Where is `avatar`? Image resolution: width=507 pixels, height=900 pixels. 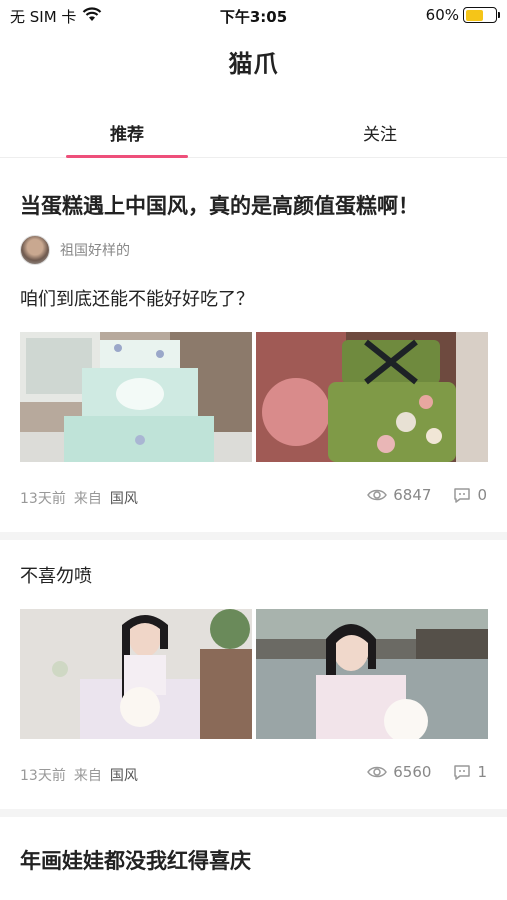
avatar is located at coordinates (35, 250).